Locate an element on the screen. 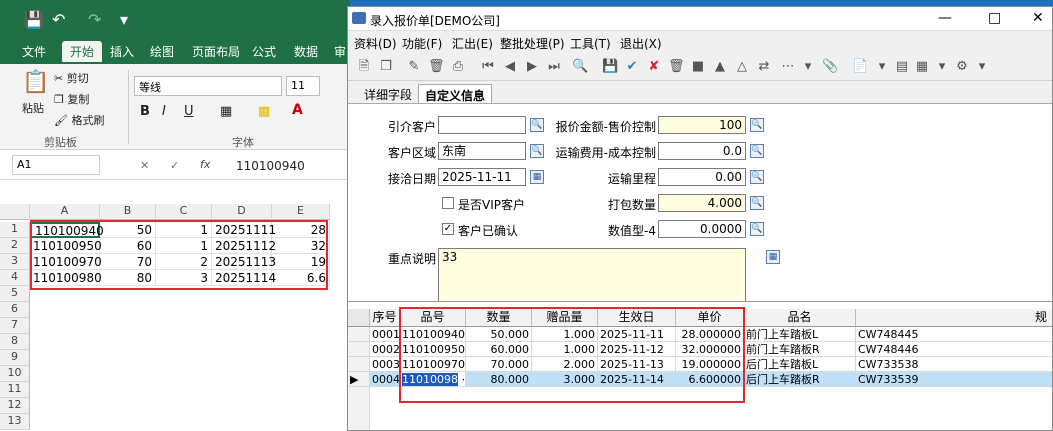 The height and width of the screenshot is (431, 1053). print-icon: ⎙ is located at coordinates (458, 67).